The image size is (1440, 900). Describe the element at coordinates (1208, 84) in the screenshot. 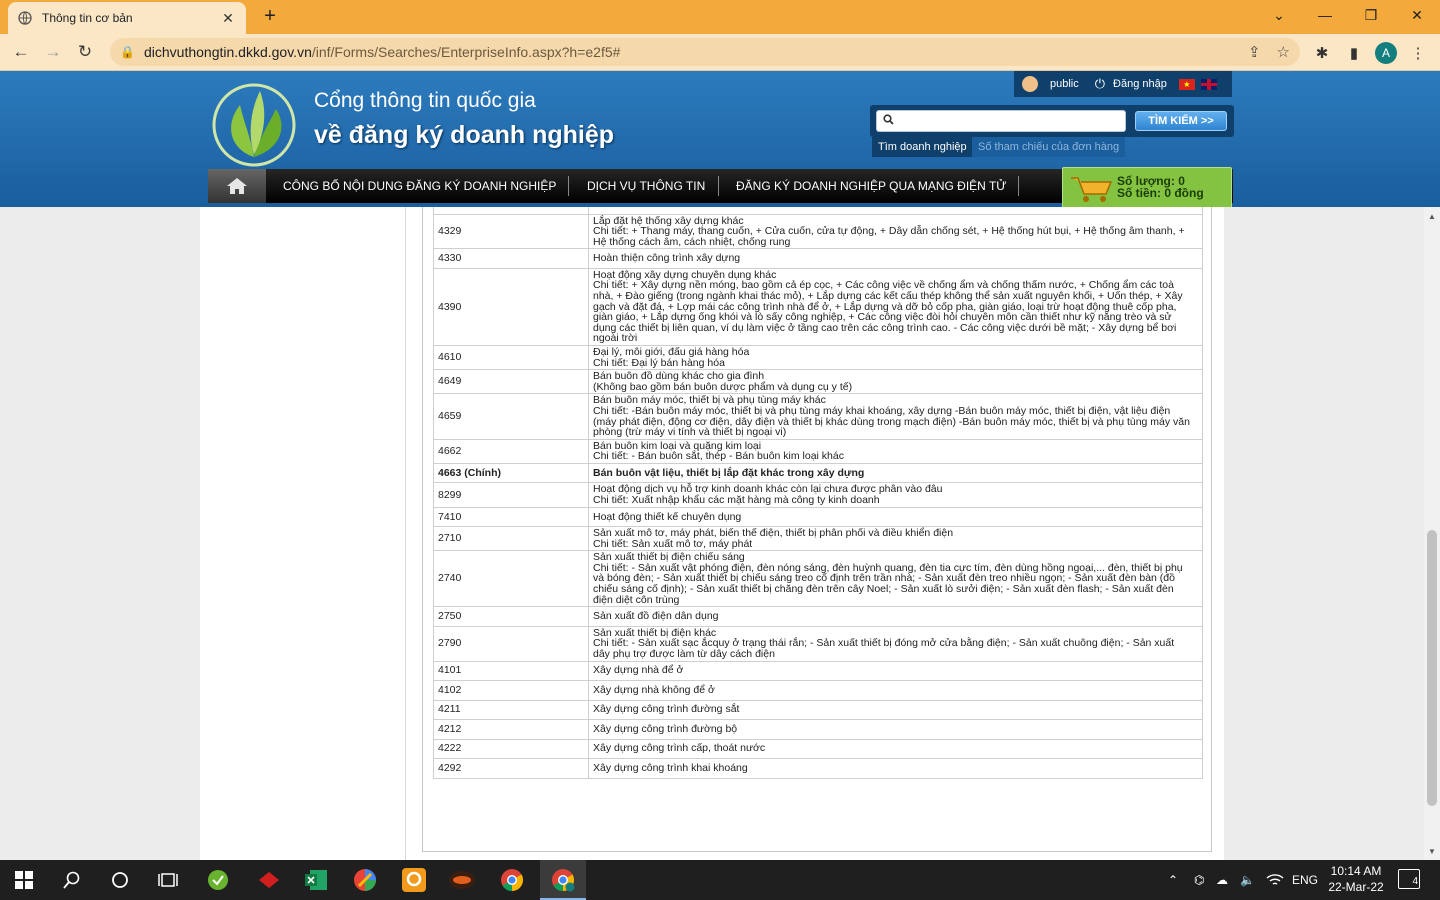

I see `uk-flag-icon` at that location.